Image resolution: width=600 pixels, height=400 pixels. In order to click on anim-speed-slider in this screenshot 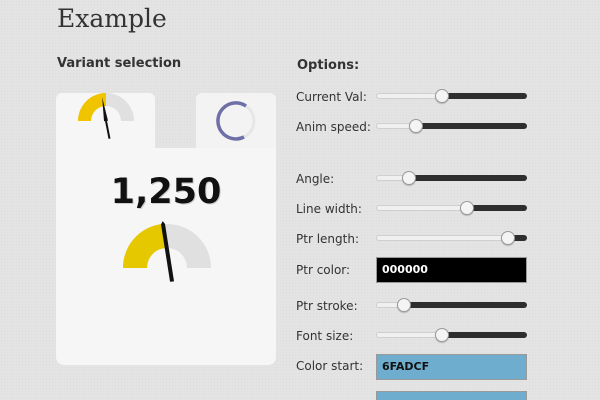, I will do `click(451, 126)`.